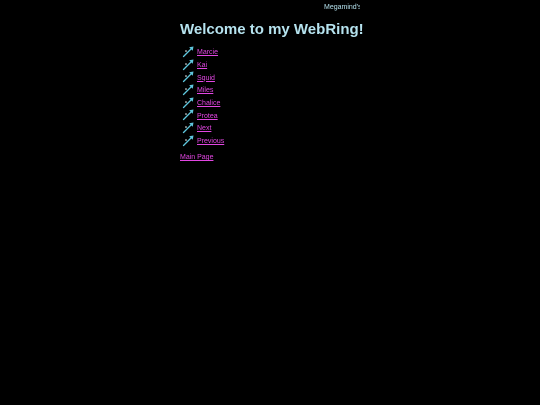 The image size is (540, 405). What do you see at coordinates (202, 66) in the screenshot?
I see `webring-link-kai: Kai` at bounding box center [202, 66].